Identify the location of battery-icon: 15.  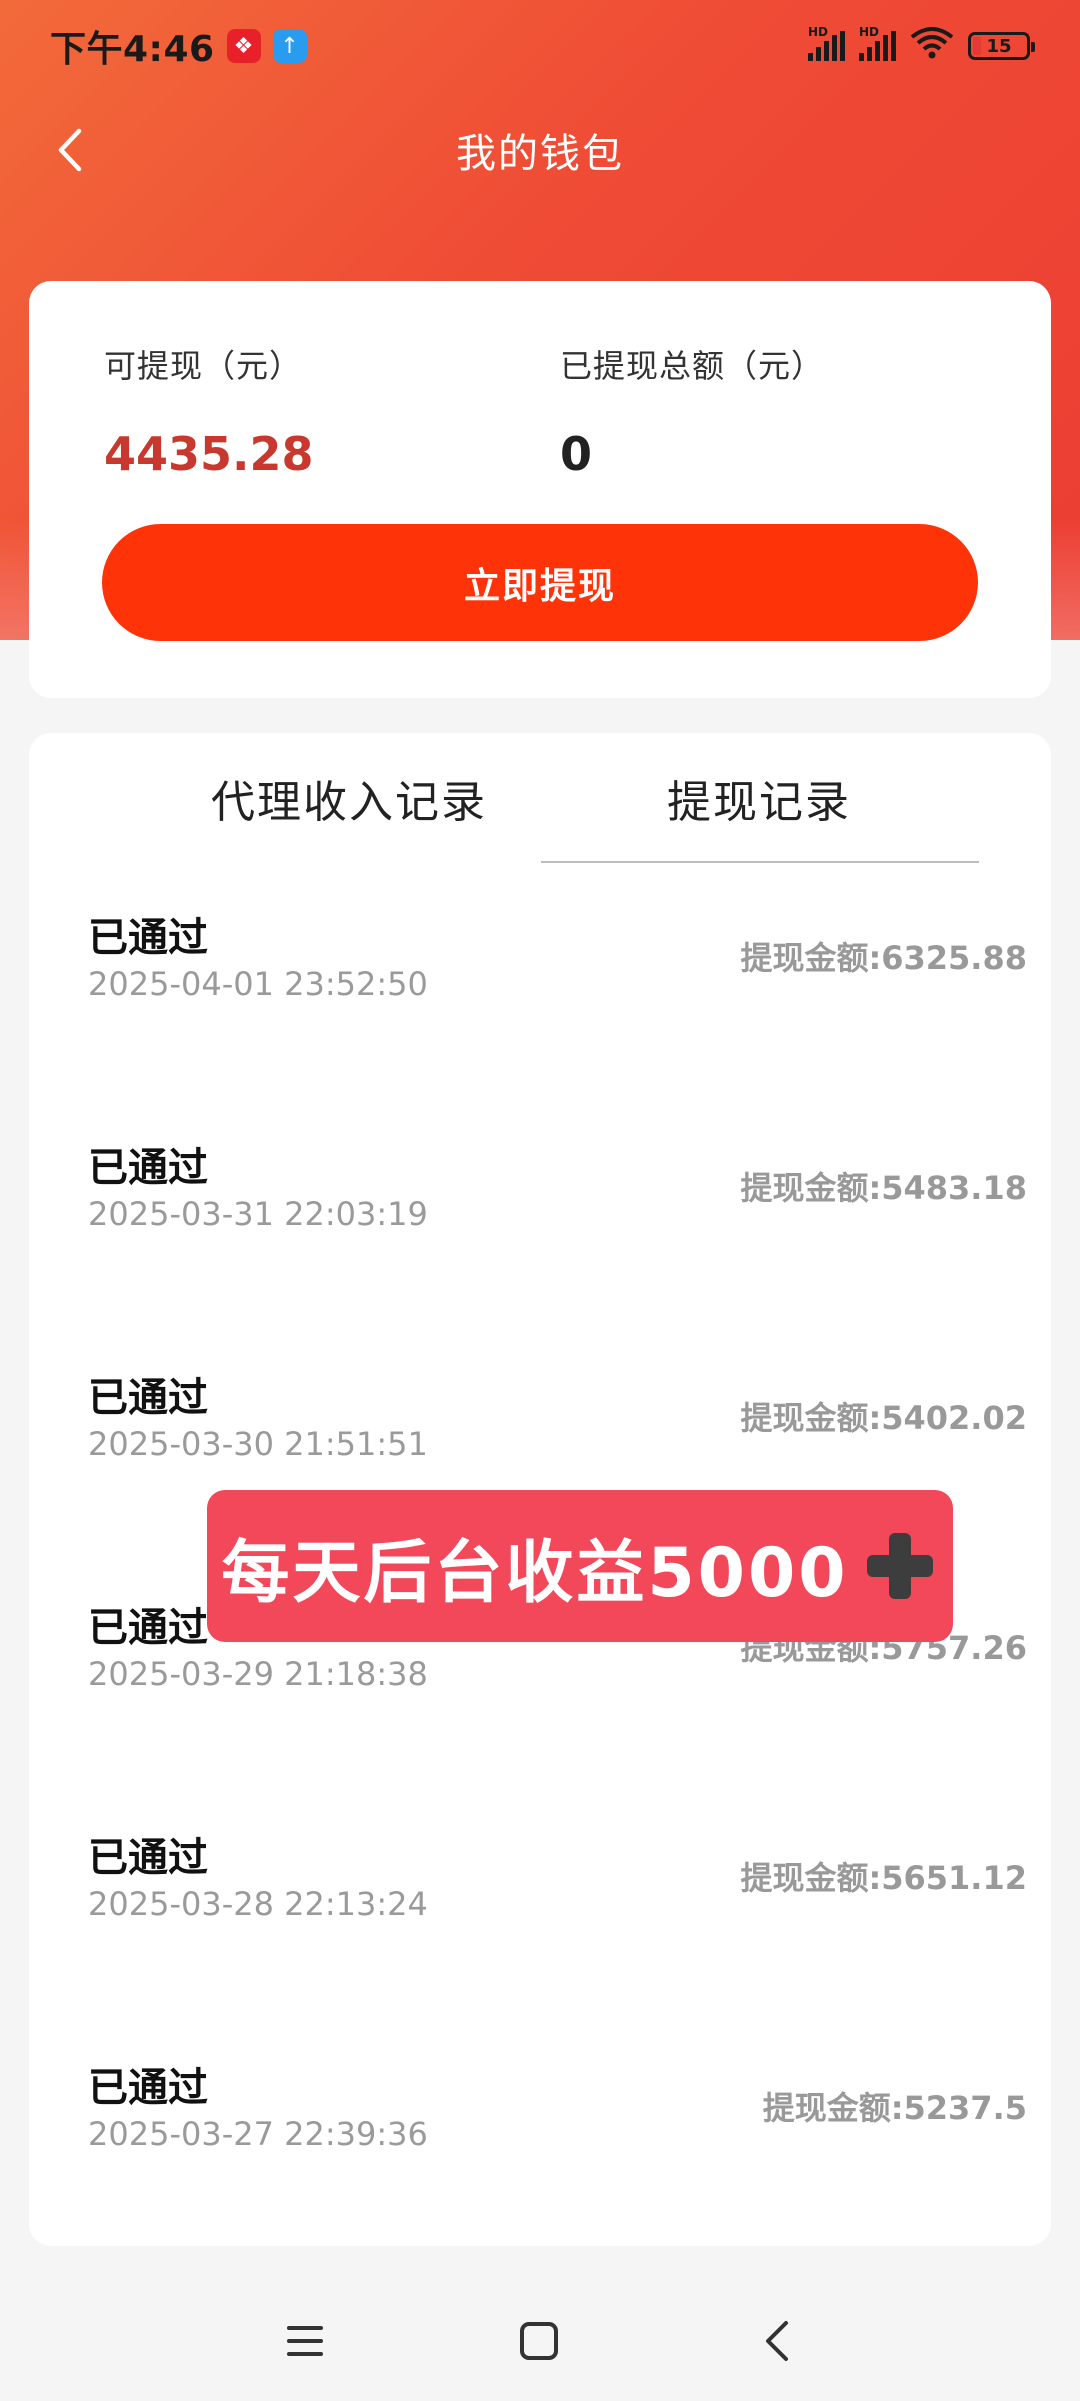
(1001, 46).